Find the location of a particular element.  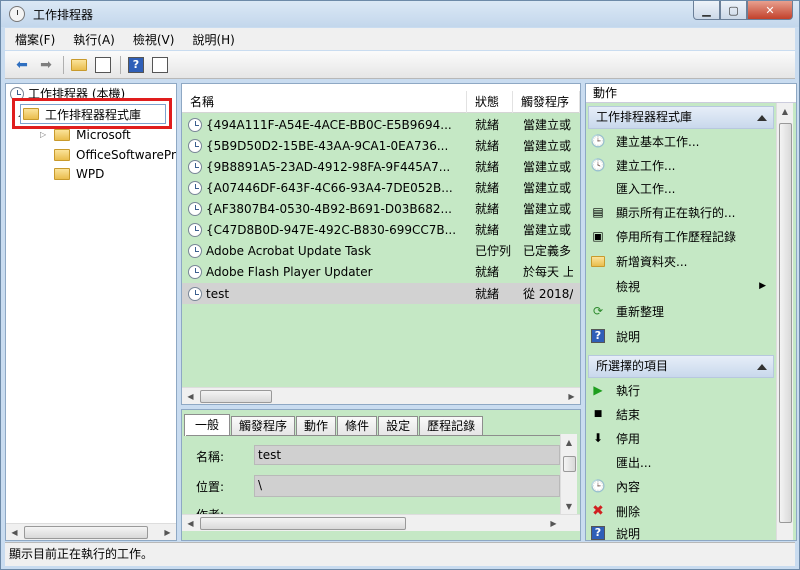

action-disable: ⬇ 停用 is located at coordinates (615, 438).